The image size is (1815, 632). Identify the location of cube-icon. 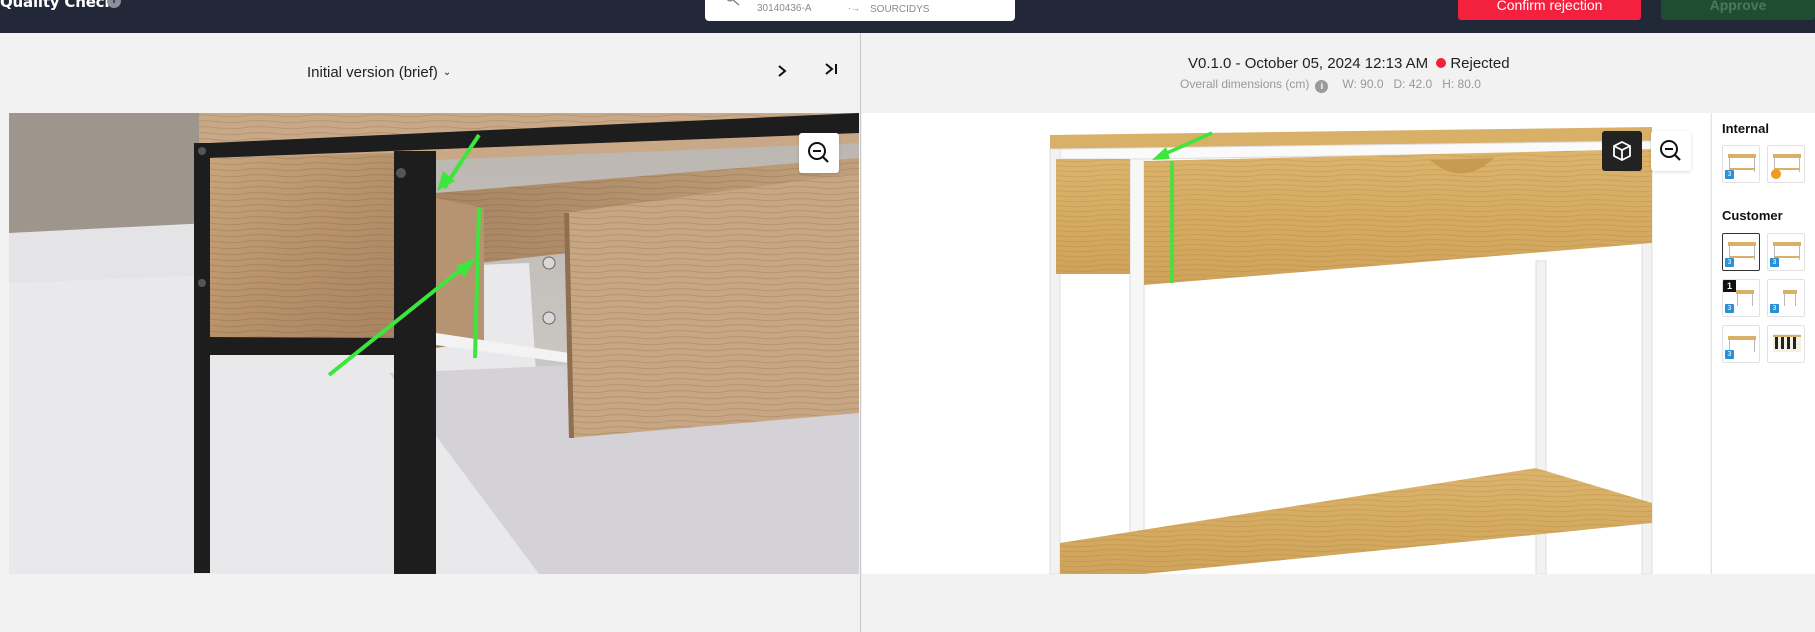
(1622, 151).